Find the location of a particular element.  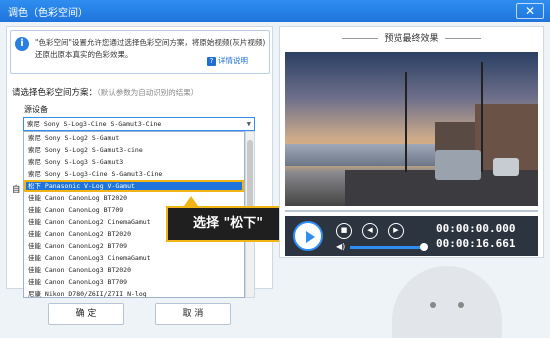

help-icon: ? is located at coordinates (211, 61).